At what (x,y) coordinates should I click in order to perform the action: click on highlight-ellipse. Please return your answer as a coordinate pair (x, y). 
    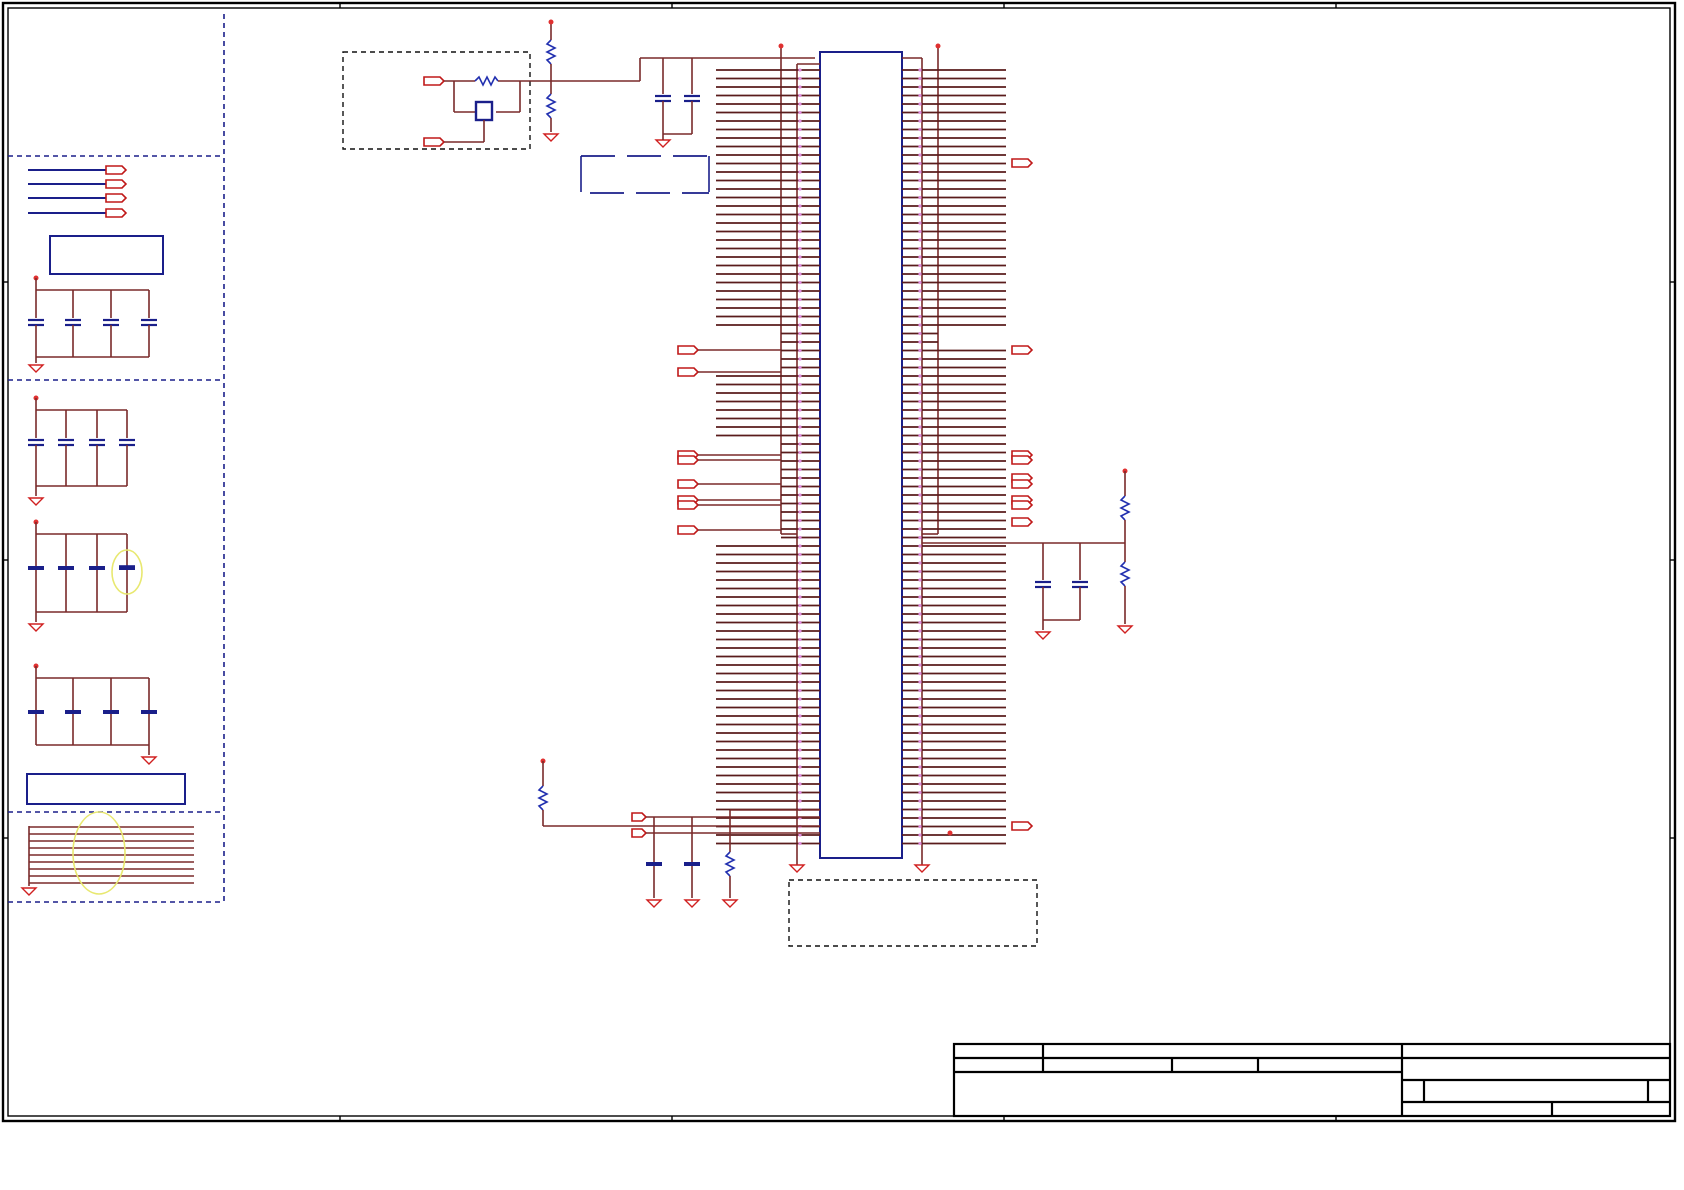
    Looking at the image, I should click on (99, 853).